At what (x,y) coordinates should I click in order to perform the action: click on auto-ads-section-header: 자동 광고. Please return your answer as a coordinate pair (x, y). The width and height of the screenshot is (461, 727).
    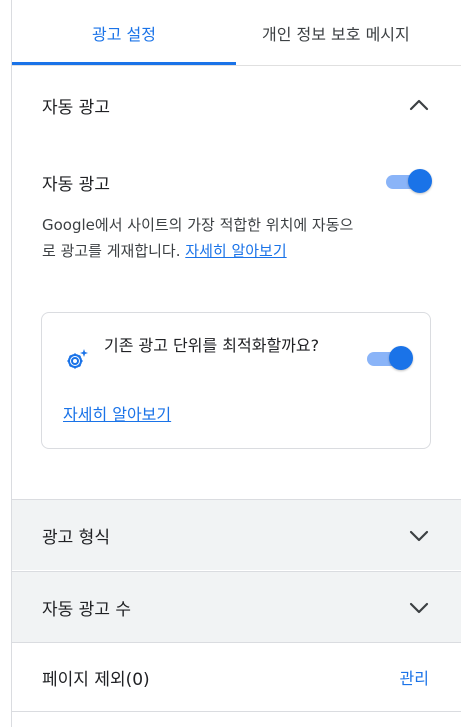
    Looking at the image, I should click on (236, 105).